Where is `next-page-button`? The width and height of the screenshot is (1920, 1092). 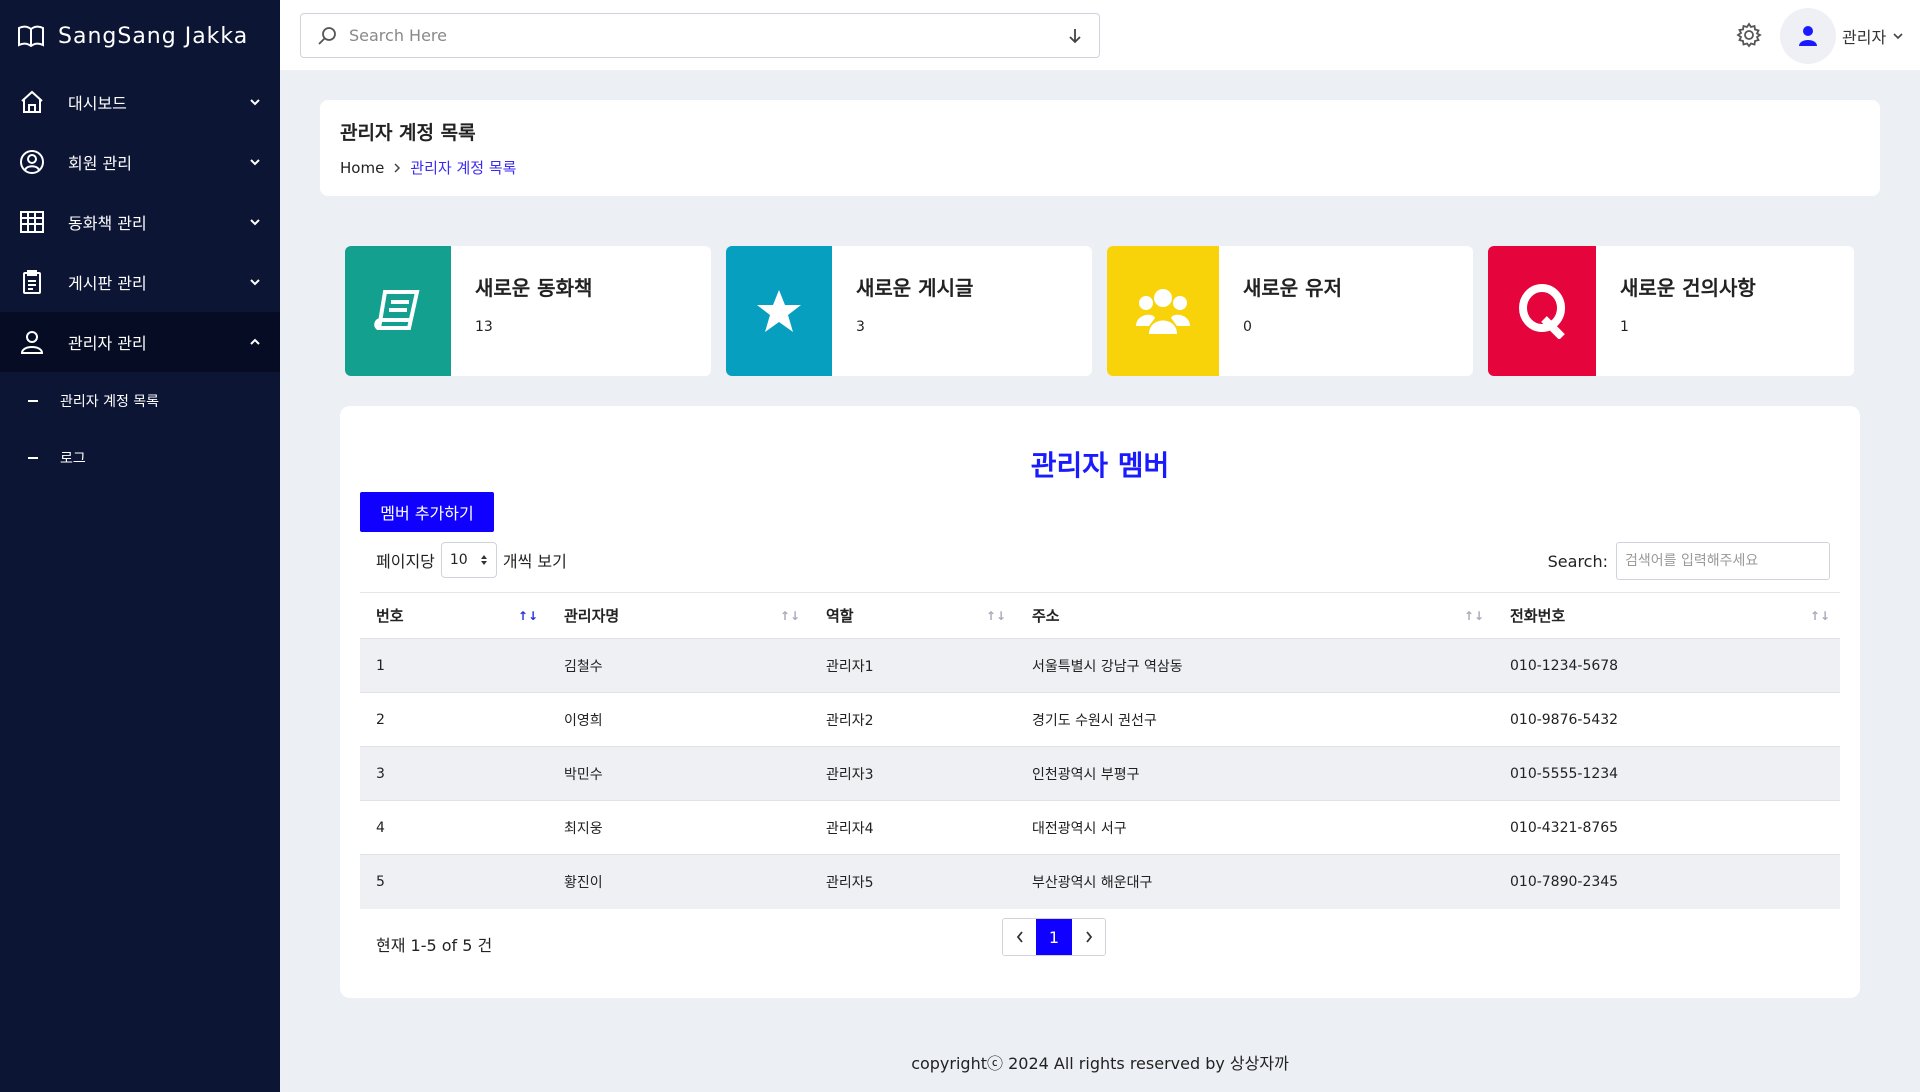
next-page-button is located at coordinates (1088, 937).